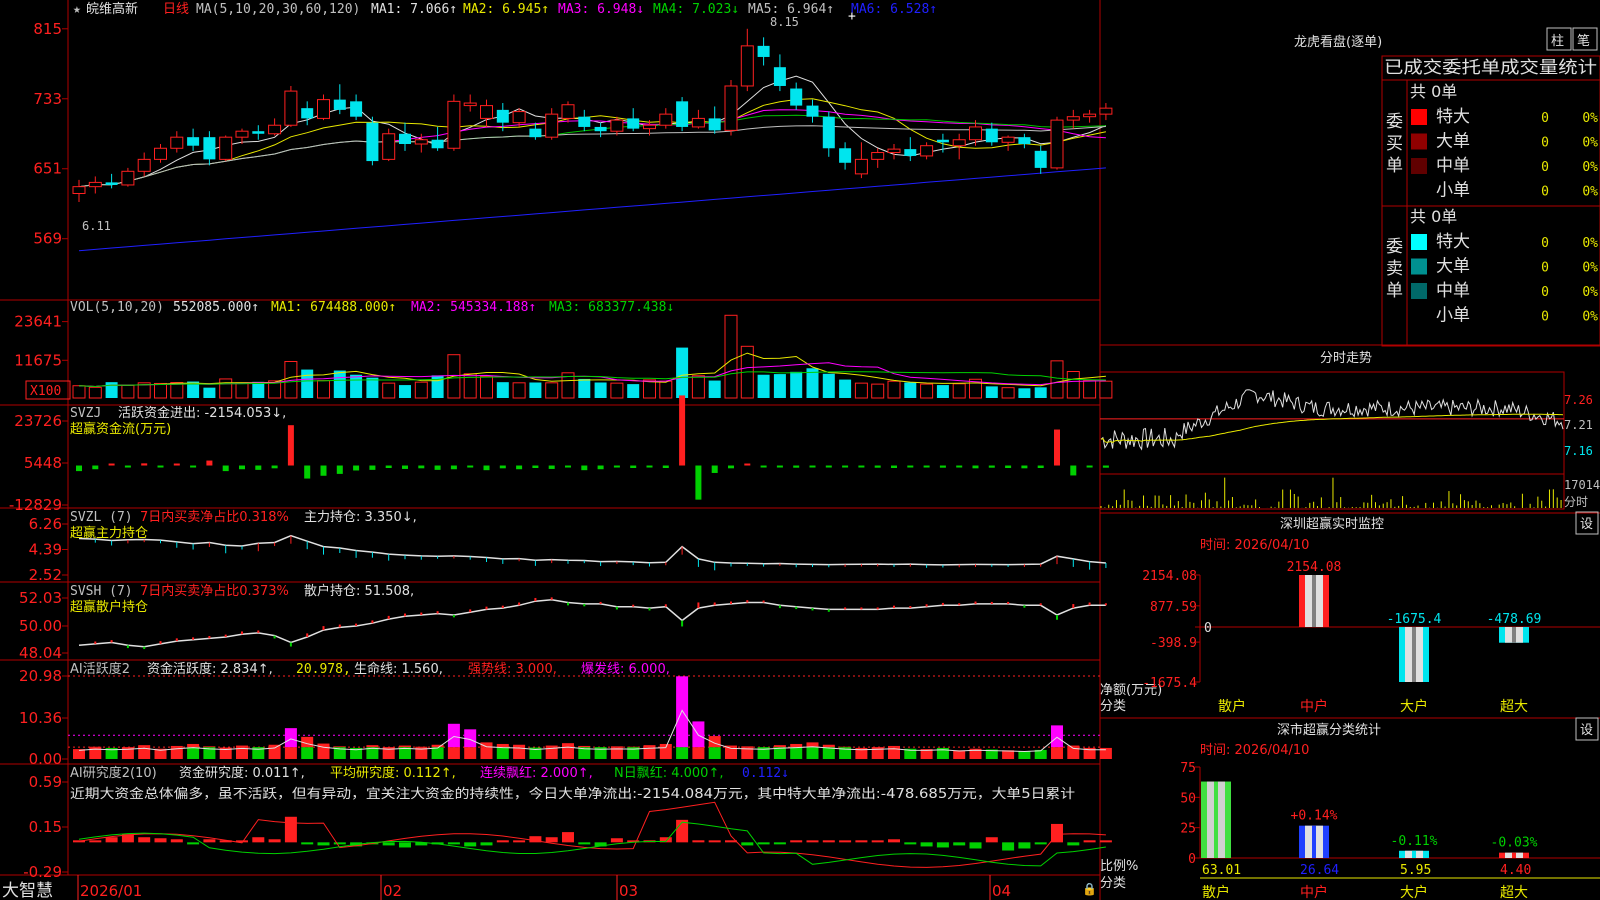 The image size is (1600, 900). Describe the element at coordinates (100, 669) in the screenshot. I see `ai-active-title: AI活跃度2` at that location.